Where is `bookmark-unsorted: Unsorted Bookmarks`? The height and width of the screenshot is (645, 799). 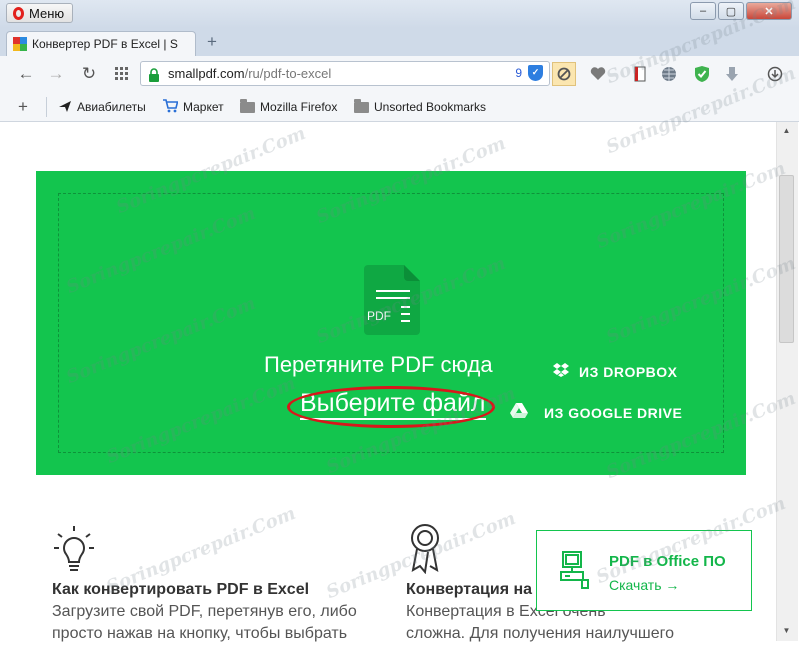
bookmark-unsorted: Unsorted Bookmarks is located at coordinates (420, 107).